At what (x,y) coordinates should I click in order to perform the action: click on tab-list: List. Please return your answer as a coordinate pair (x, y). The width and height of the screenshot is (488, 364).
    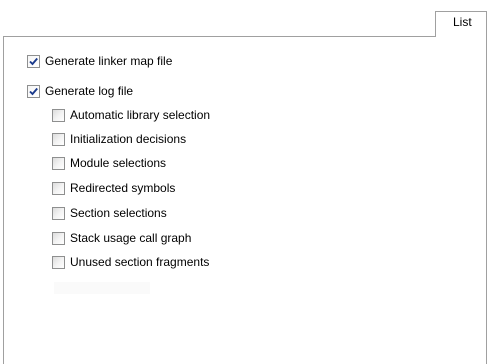
    Looking at the image, I should click on (461, 24).